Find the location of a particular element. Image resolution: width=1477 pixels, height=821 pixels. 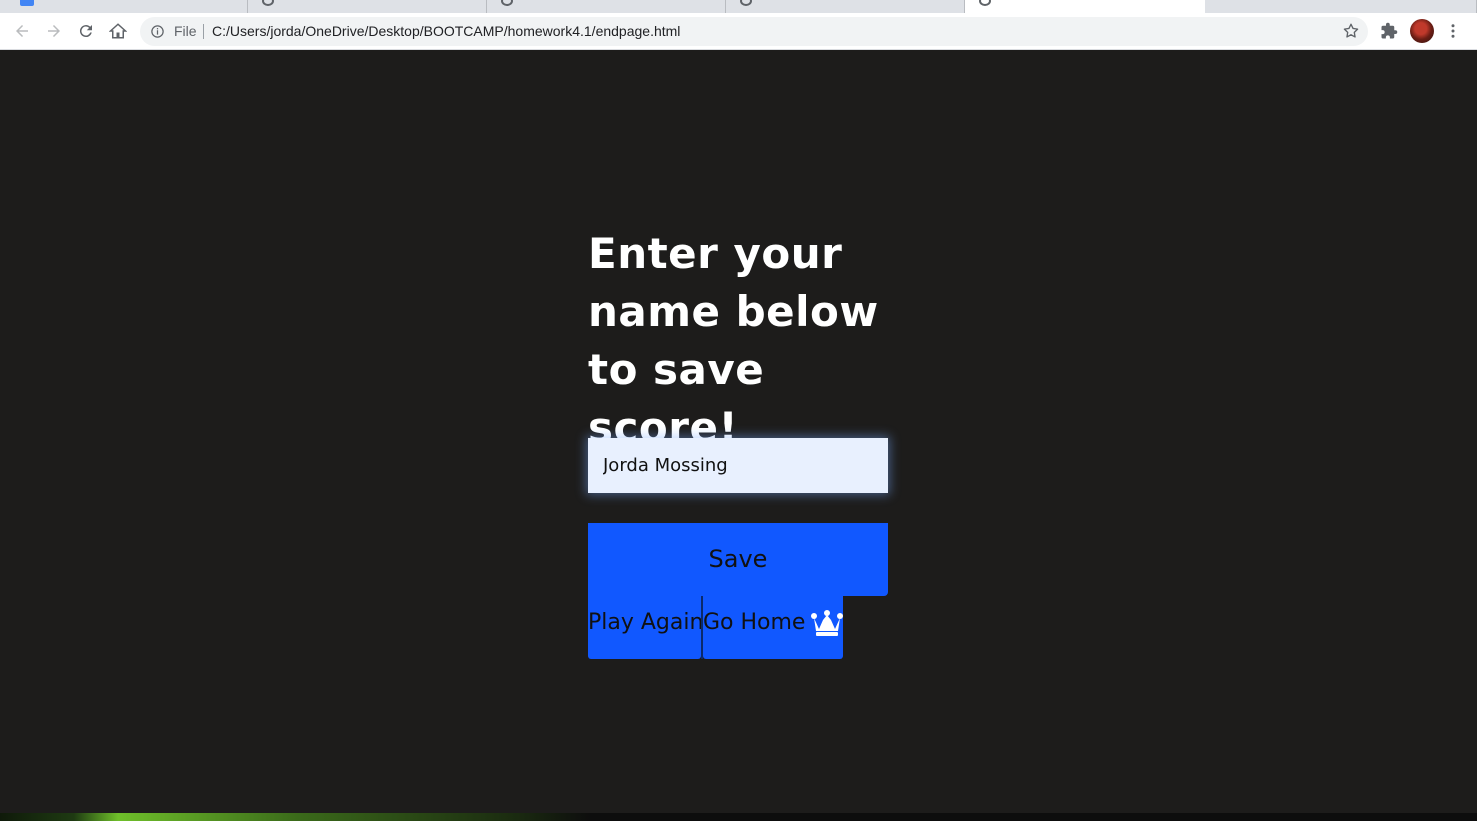

back-button is located at coordinates (22, 31).